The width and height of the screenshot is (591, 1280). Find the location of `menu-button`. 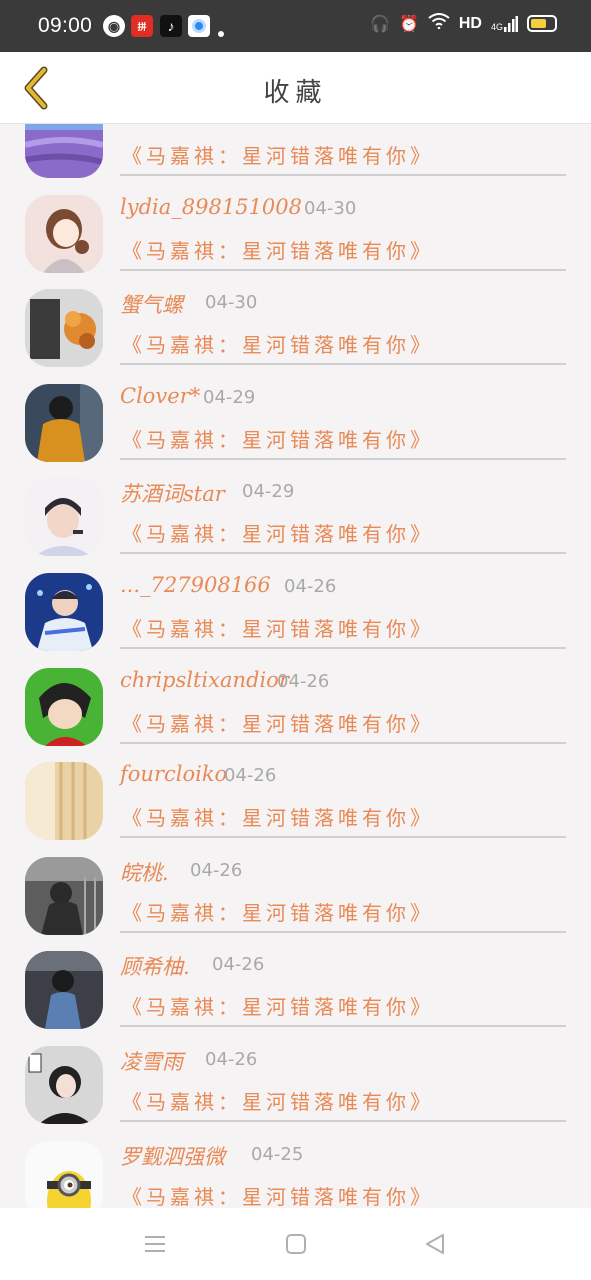

menu-button is located at coordinates (156, 1245).